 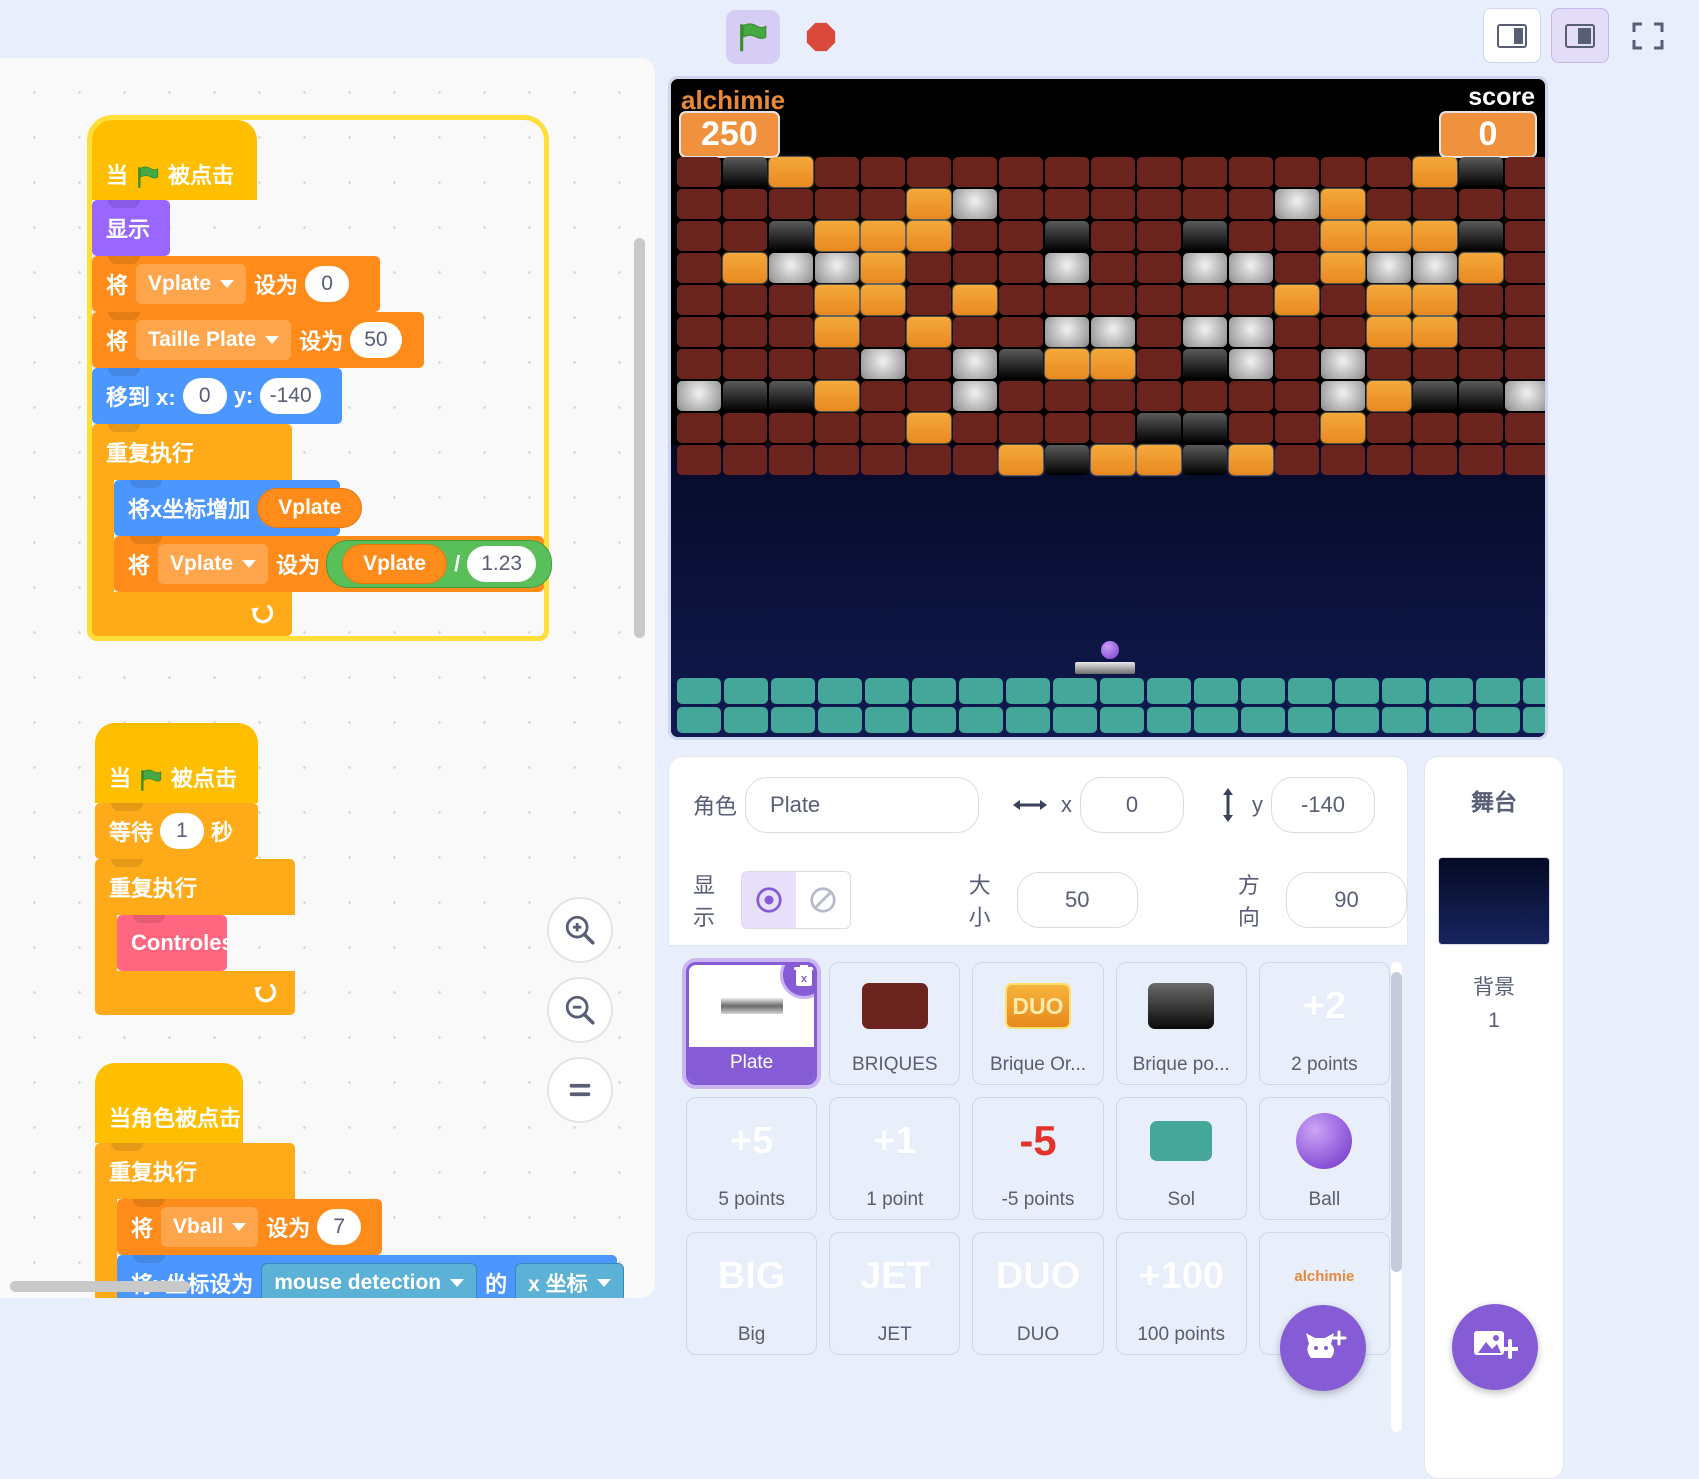 I want to click on stage-thumbnail, so click(x=1494, y=901).